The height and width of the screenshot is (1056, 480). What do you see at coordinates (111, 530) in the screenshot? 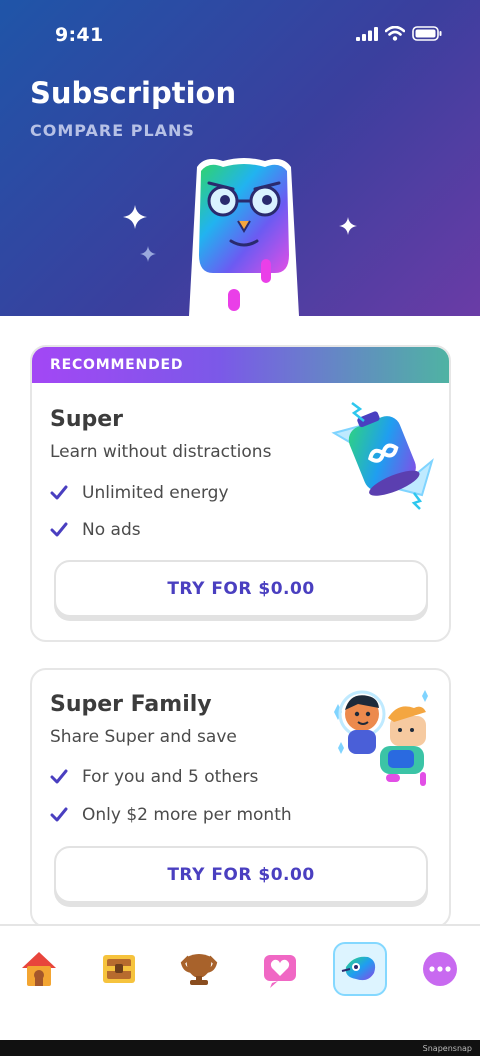
I see `feature-label: No ads` at bounding box center [111, 530].